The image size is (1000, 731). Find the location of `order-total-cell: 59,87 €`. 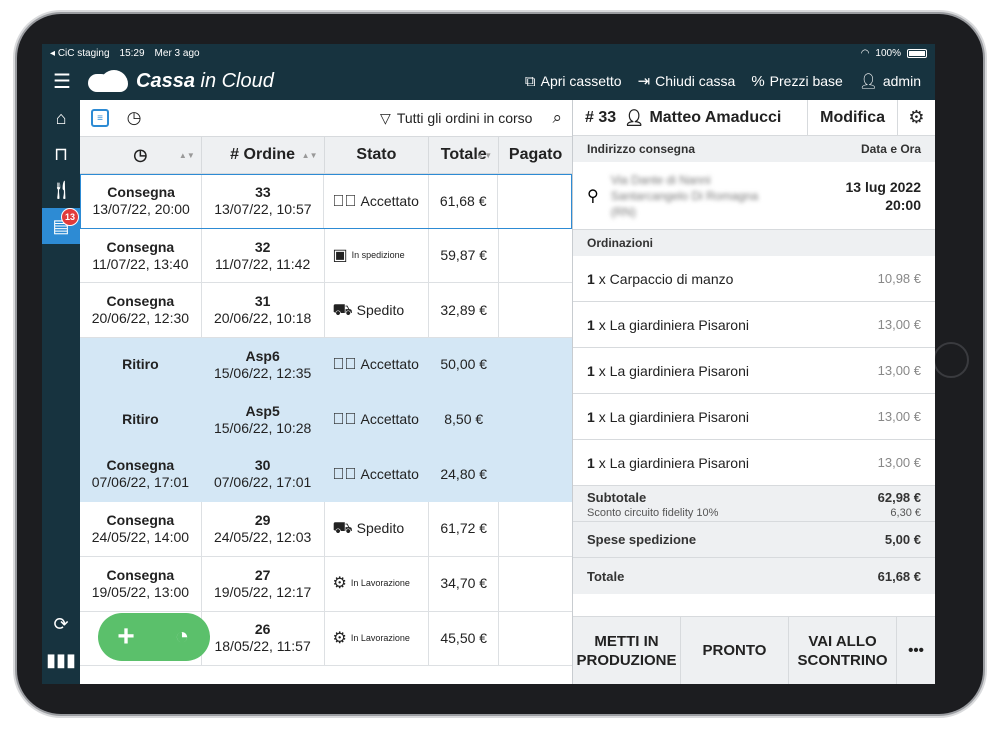

order-total-cell: 59,87 € is located at coordinates (464, 255).